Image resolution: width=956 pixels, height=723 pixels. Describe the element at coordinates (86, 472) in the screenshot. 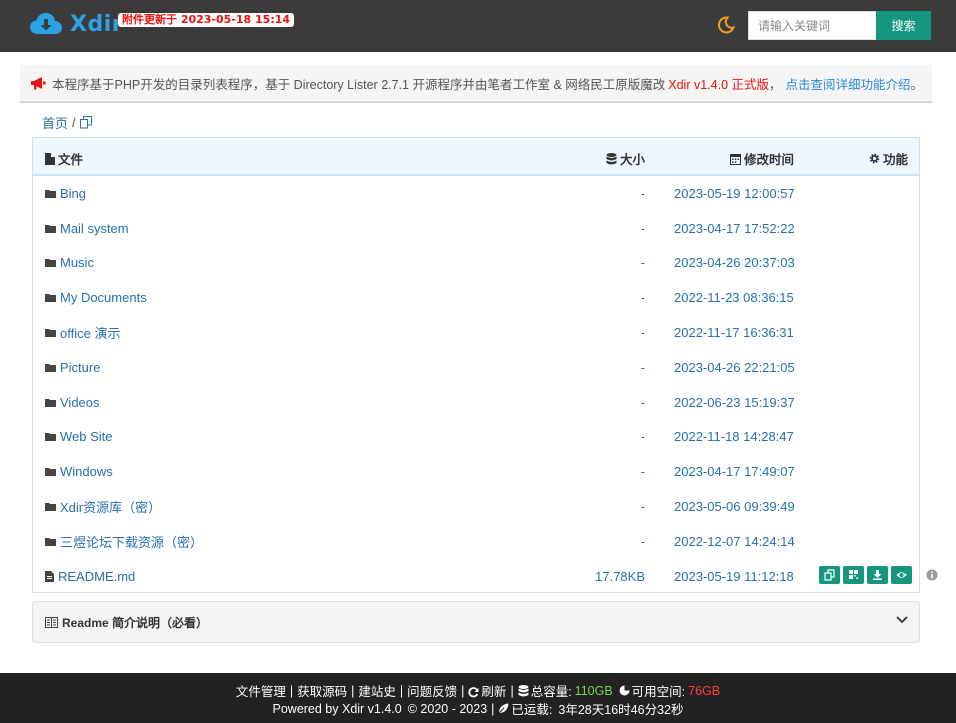

I see `file-name: Windows` at that location.